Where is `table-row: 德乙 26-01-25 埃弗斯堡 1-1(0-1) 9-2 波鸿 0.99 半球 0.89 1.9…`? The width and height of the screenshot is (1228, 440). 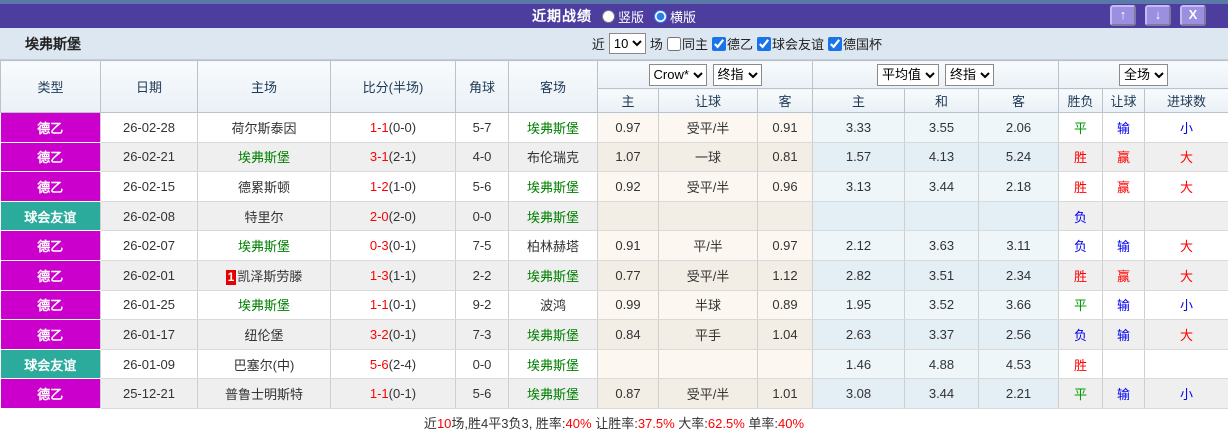
table-row: 德乙 26-01-25 埃弗斯堡 1-1(0-1) 9-2 波鸿 0.99 半球 0.89 1.9… is located at coordinates (614, 305).